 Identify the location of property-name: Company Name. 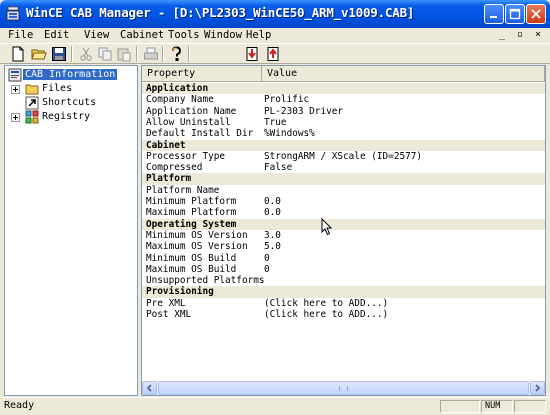
(180, 100).